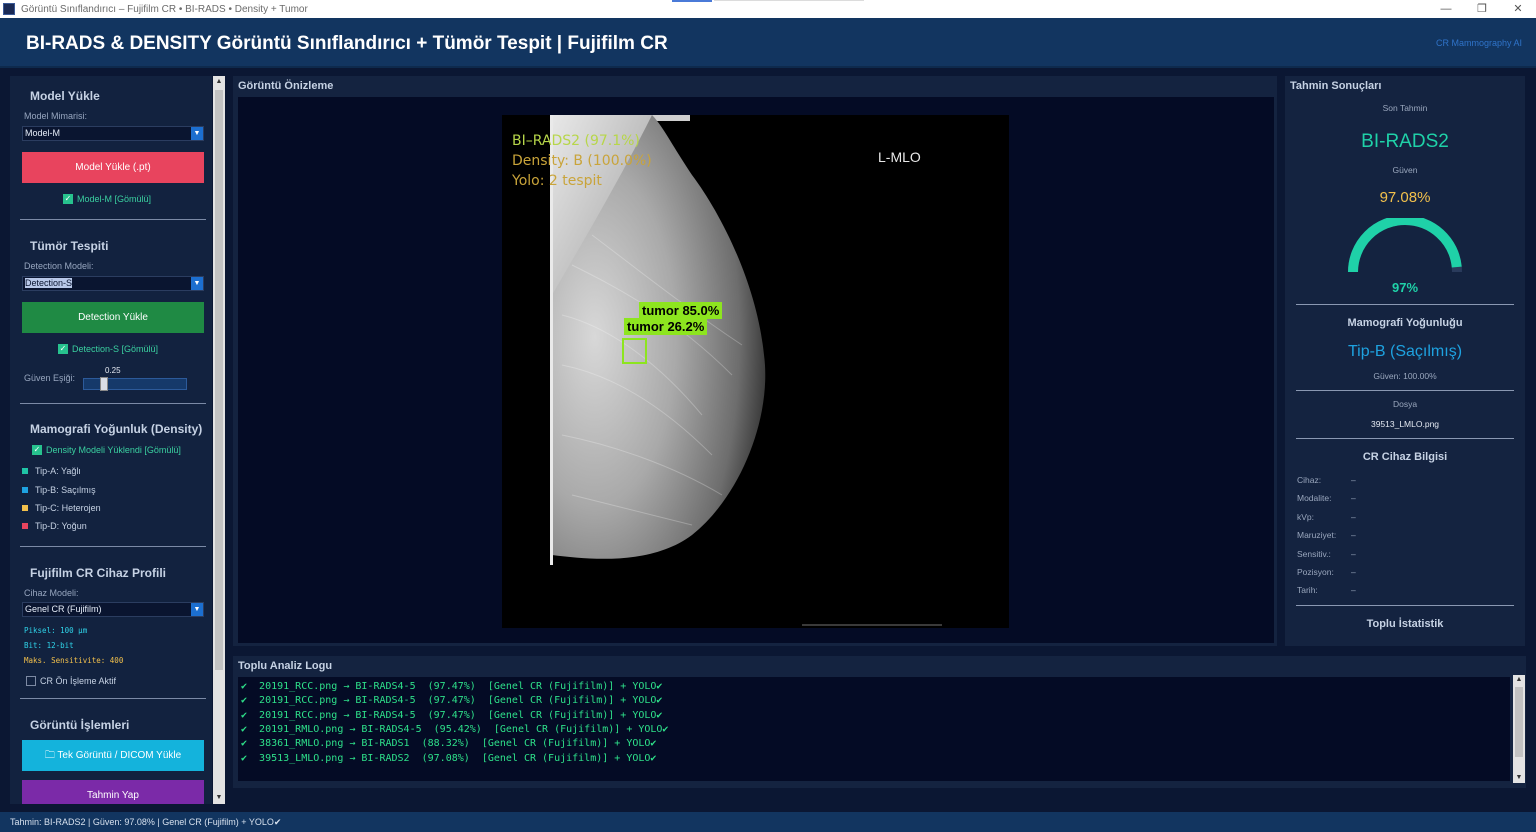 The image size is (1536, 832). What do you see at coordinates (1446, 9) in the screenshot?
I see `minimize-button: —` at bounding box center [1446, 9].